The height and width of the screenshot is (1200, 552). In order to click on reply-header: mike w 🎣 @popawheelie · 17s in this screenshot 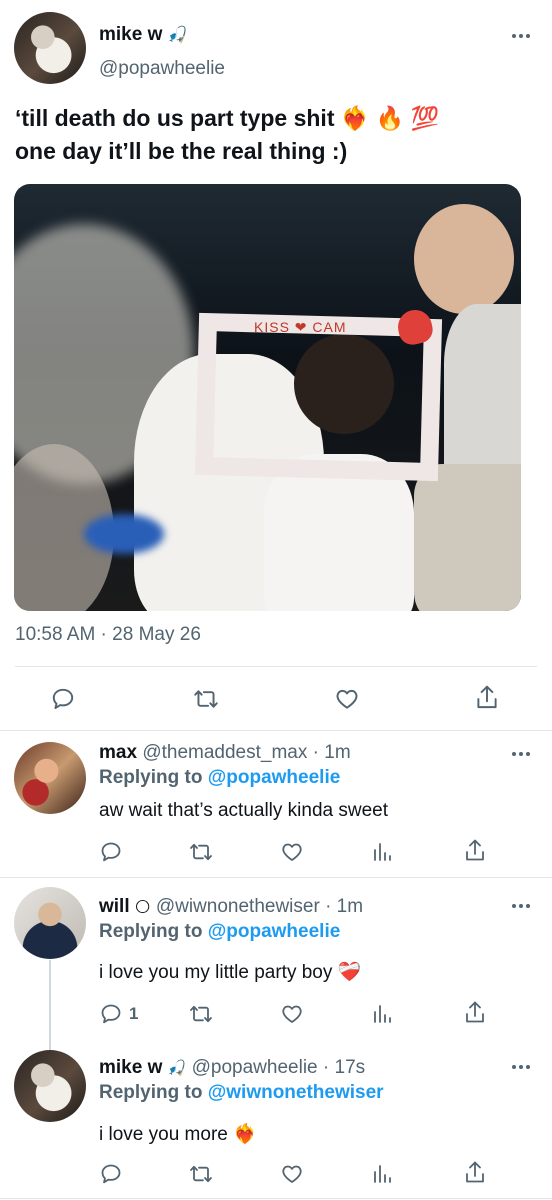, I will do `click(232, 1068)`.